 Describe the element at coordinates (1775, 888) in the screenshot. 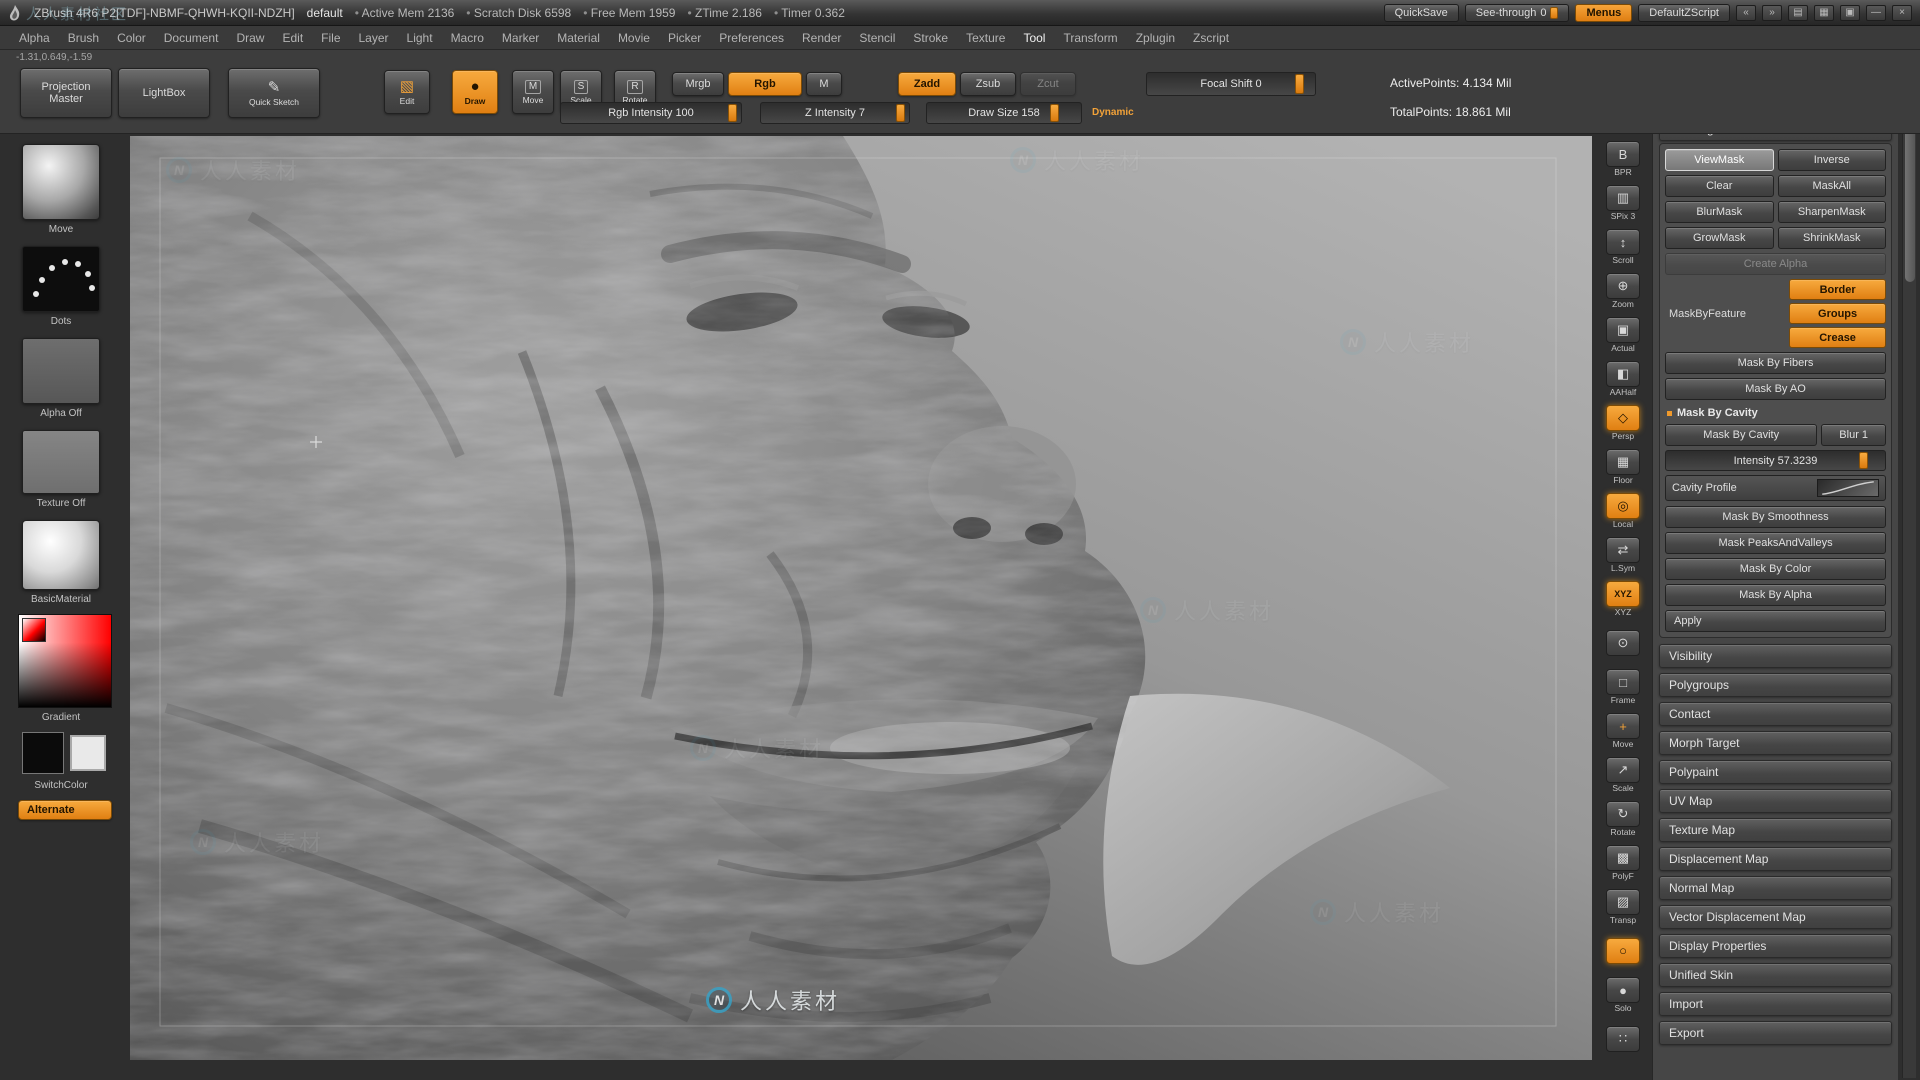

I see `section-normal-map: Normal Map` at that location.